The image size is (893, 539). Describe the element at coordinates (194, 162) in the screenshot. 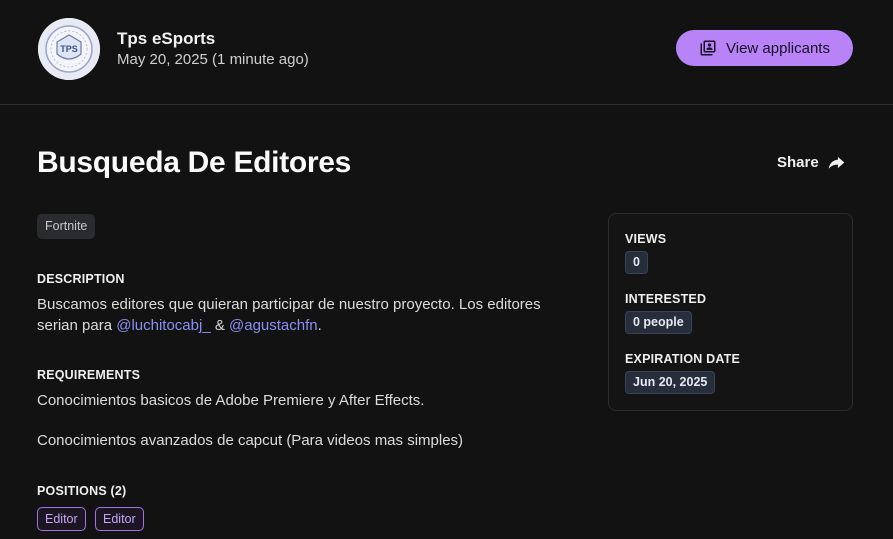

I see `post-title: Busqueda De Editores` at that location.